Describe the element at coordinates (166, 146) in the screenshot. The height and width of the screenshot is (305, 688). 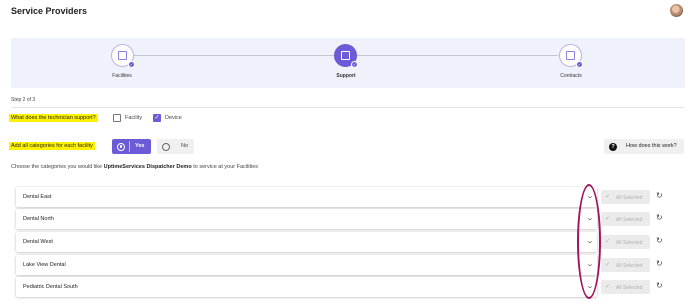
I see `radio-unselected-icon` at that location.